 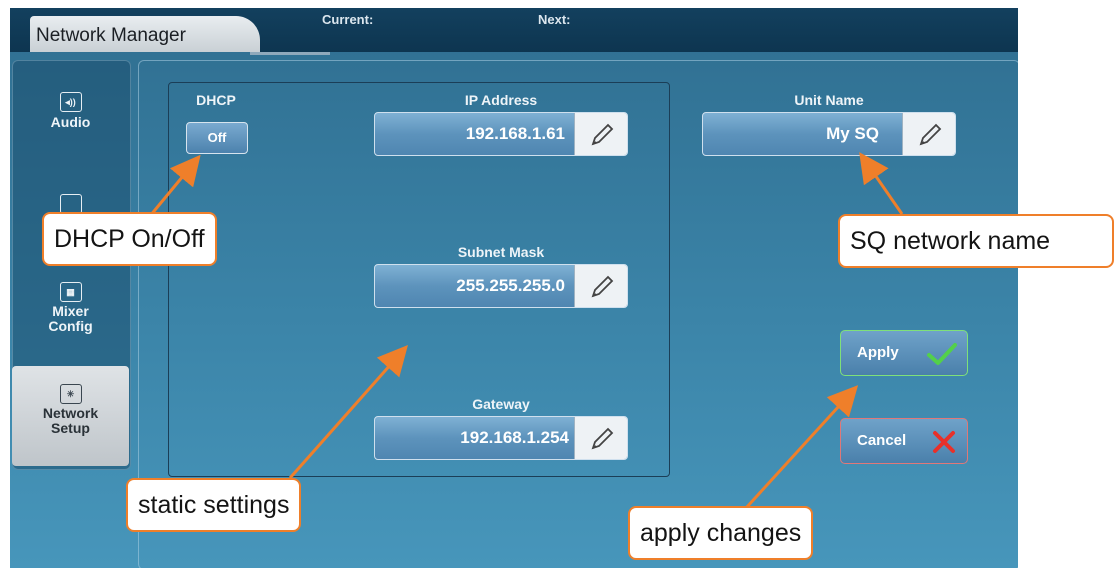 I want to click on dhcp-toggle-button: Off, so click(x=217, y=138).